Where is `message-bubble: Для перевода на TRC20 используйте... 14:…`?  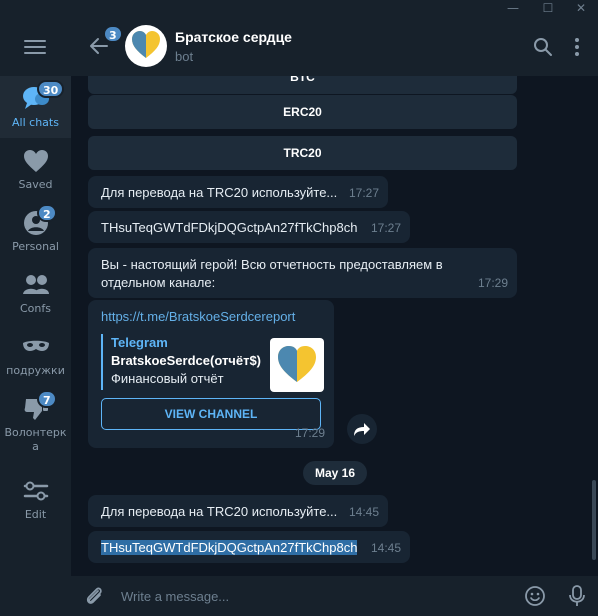
message-bubble: Для перевода на TRC20 используйте... 14:… is located at coordinates (238, 511).